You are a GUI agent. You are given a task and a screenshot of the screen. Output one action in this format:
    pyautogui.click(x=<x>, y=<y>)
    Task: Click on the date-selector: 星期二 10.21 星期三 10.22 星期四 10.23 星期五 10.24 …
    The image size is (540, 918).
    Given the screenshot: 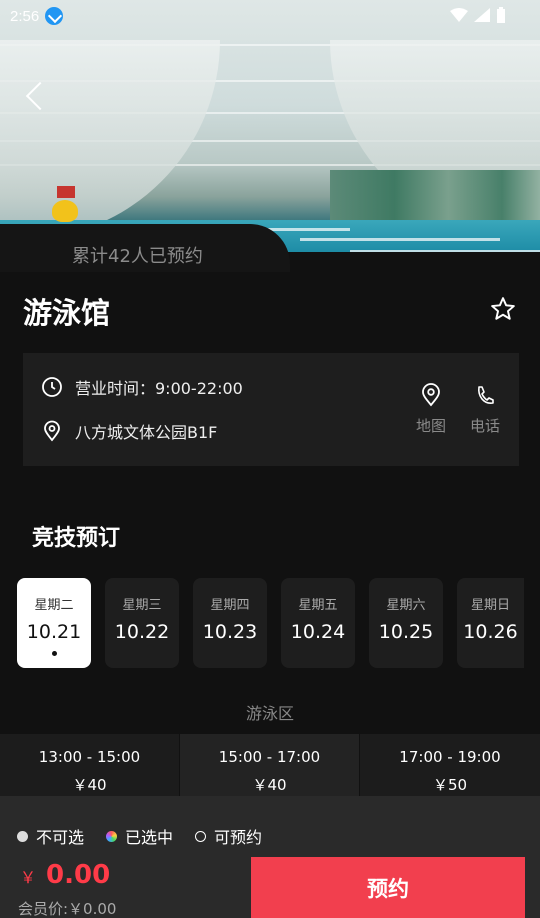 What is the action you would take?
    pyautogui.click(x=270, y=623)
    